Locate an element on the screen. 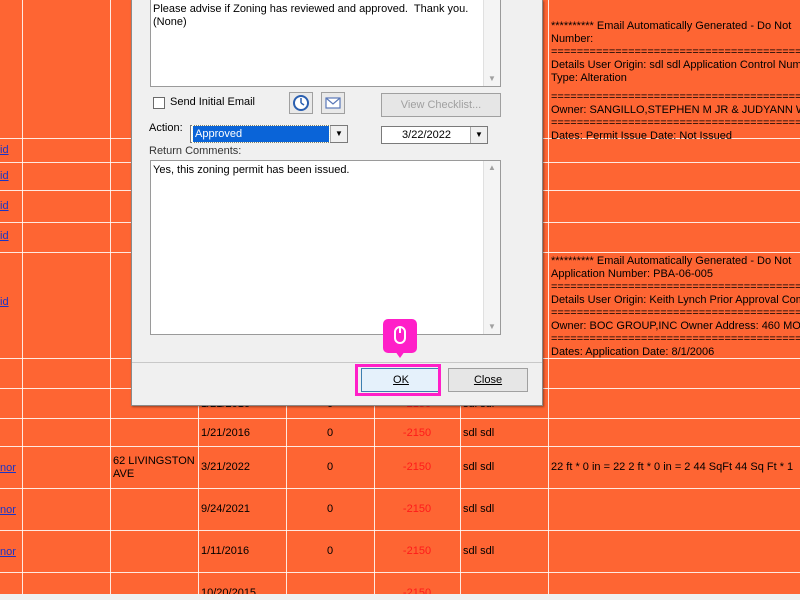  date-picker: 3/22/2022 ▼ is located at coordinates (434, 135).